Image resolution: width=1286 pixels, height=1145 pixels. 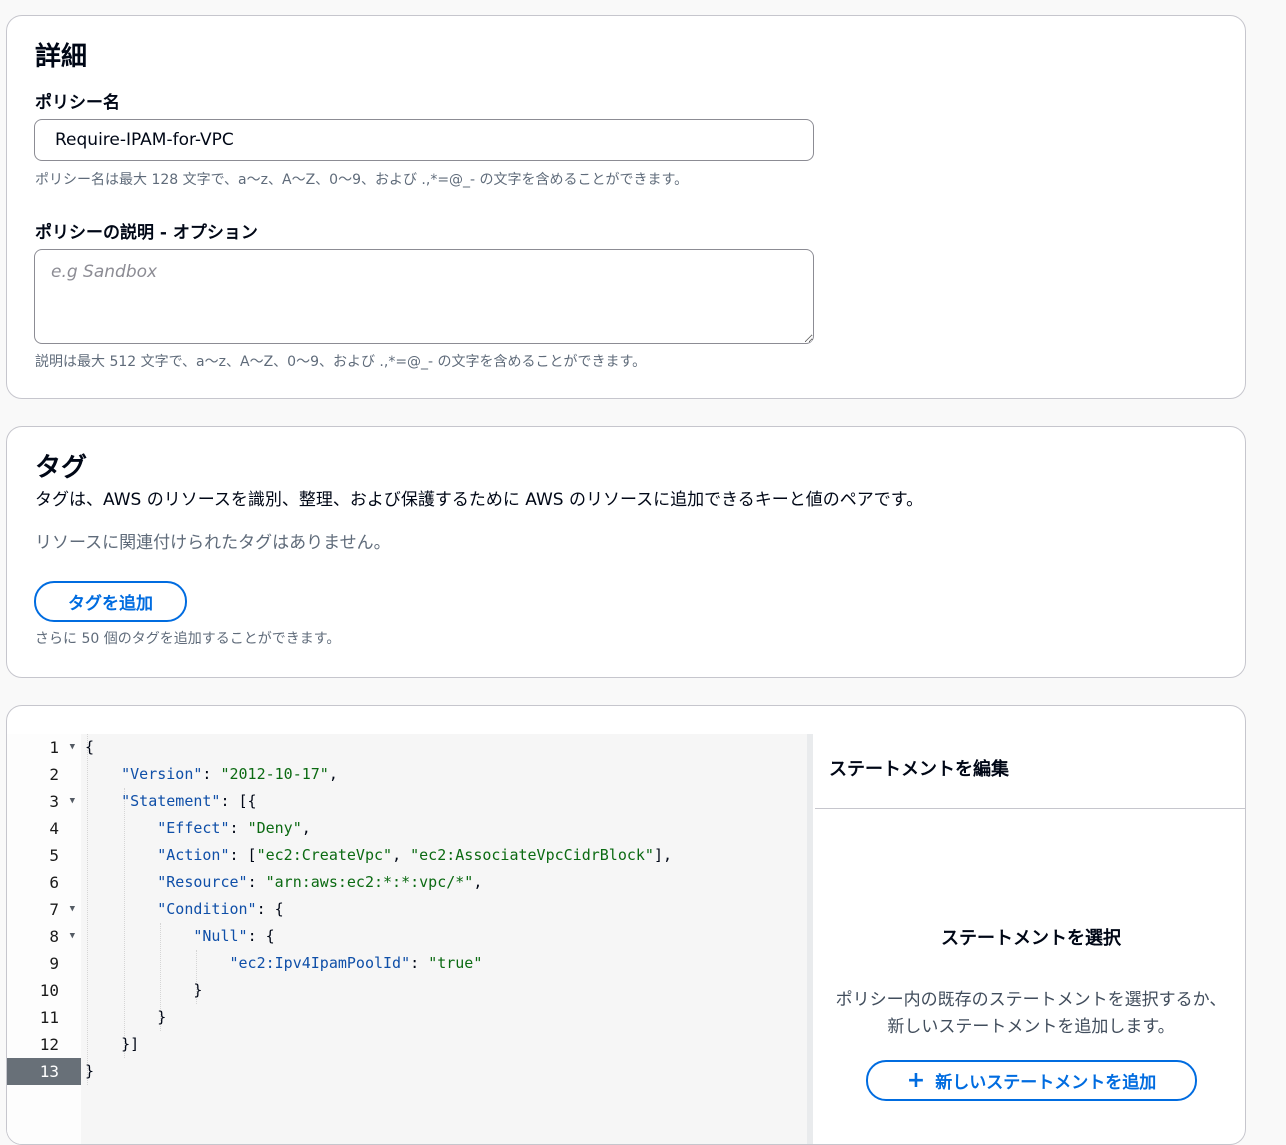 What do you see at coordinates (283, 882) in the screenshot?
I see `code-line: "Resource": "arn:aws:ec2:*:*:vpc/*",` at bounding box center [283, 882].